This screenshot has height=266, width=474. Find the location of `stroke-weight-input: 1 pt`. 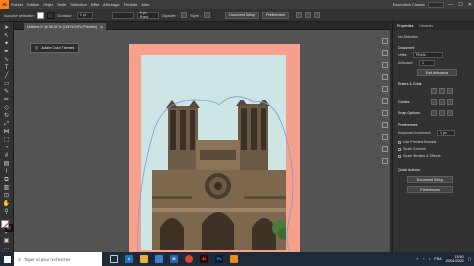

stroke-weight-input: 1 pt is located at coordinates (84, 15).